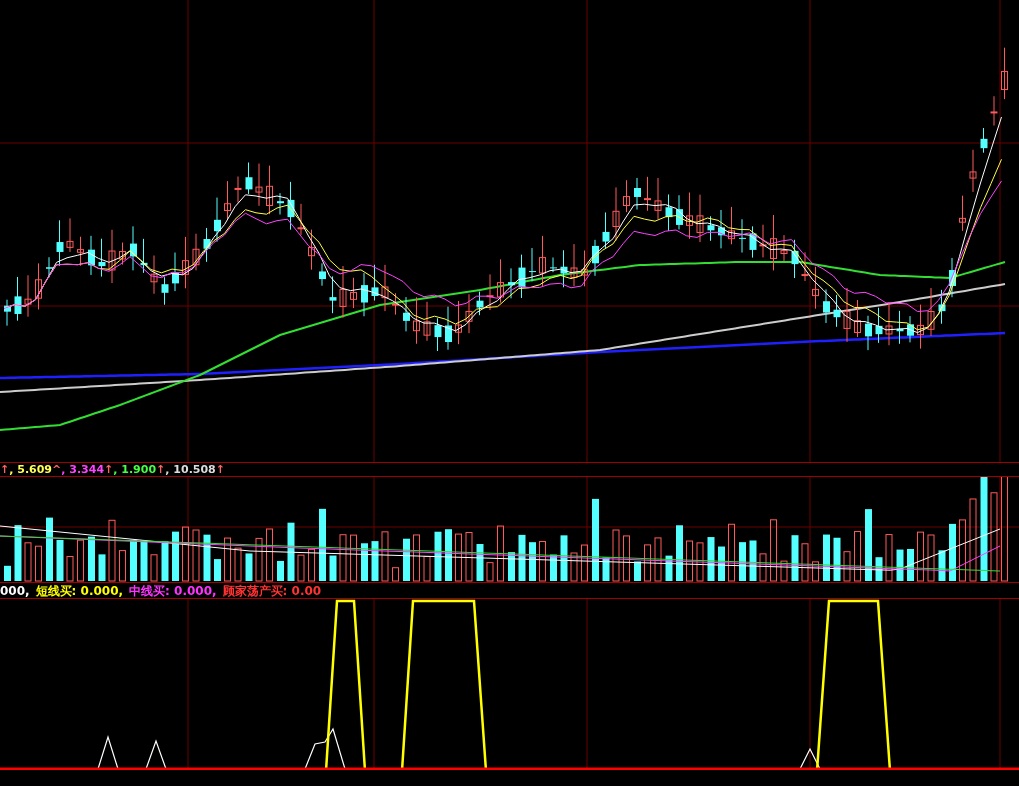 The height and width of the screenshot is (786, 1019). I want to click on indicator-value: , 10.508, so click(190, 469).